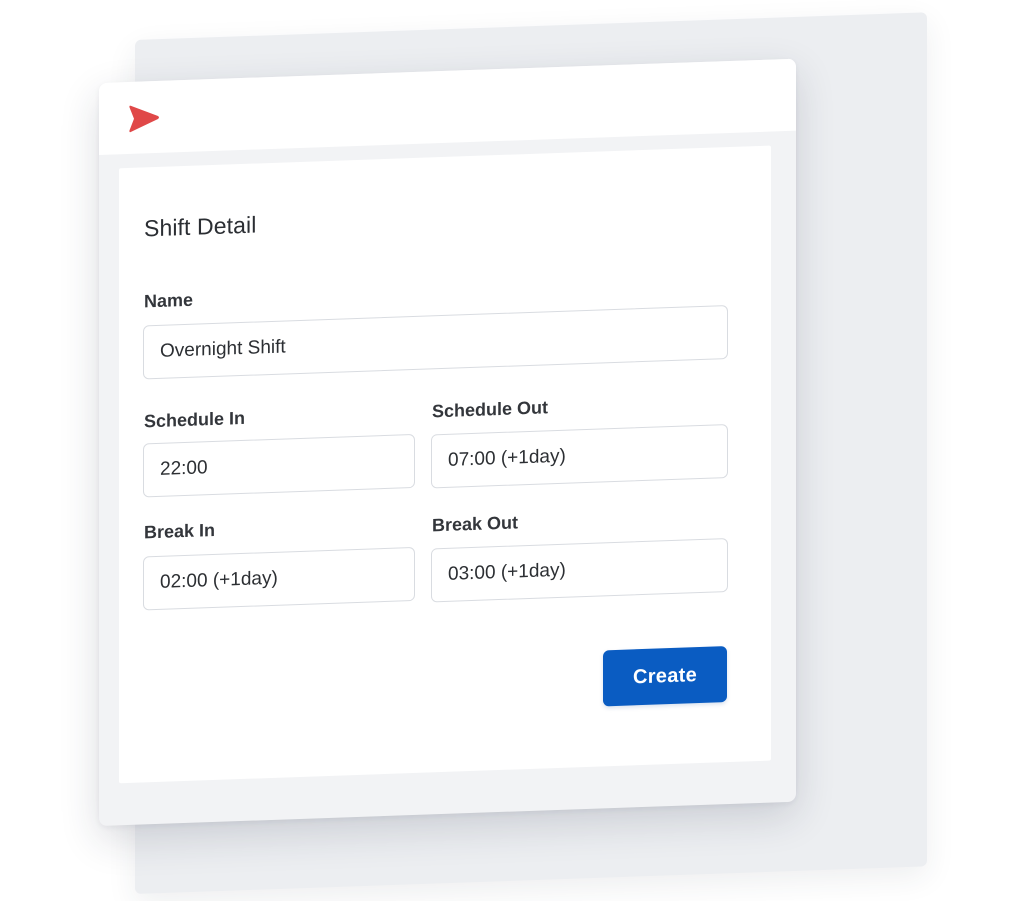 The image size is (1024, 901). Describe the element at coordinates (490, 409) in the screenshot. I see `schedule-out-label: Schedule Out` at that location.